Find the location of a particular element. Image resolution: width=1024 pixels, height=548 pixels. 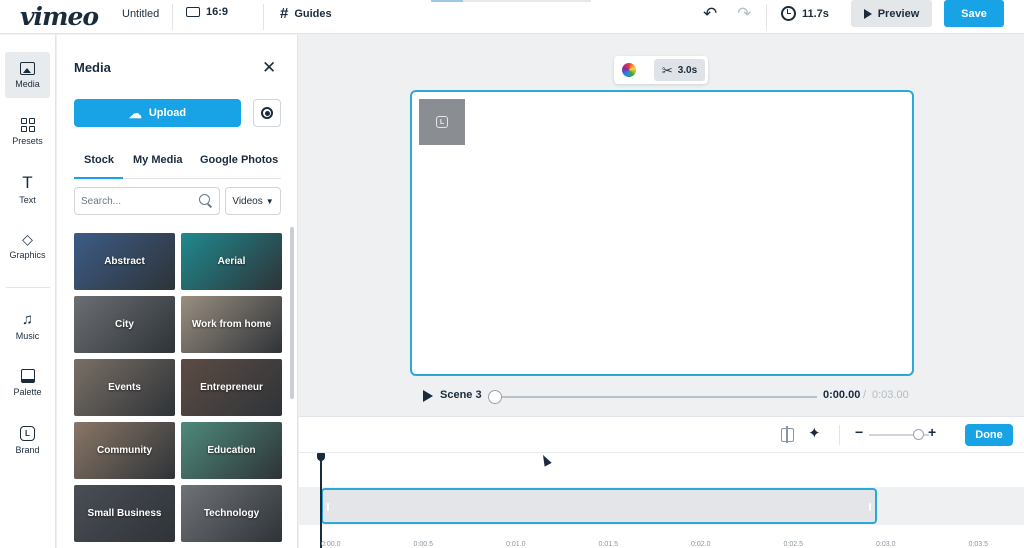

zoom-slider-handle is located at coordinates (918, 434).